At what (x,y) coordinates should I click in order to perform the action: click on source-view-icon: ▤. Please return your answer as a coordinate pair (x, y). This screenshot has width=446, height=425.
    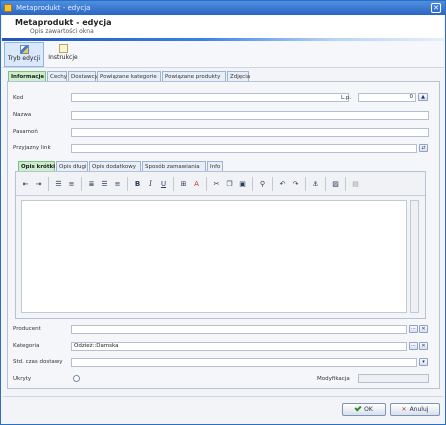
    Looking at the image, I should click on (355, 184).